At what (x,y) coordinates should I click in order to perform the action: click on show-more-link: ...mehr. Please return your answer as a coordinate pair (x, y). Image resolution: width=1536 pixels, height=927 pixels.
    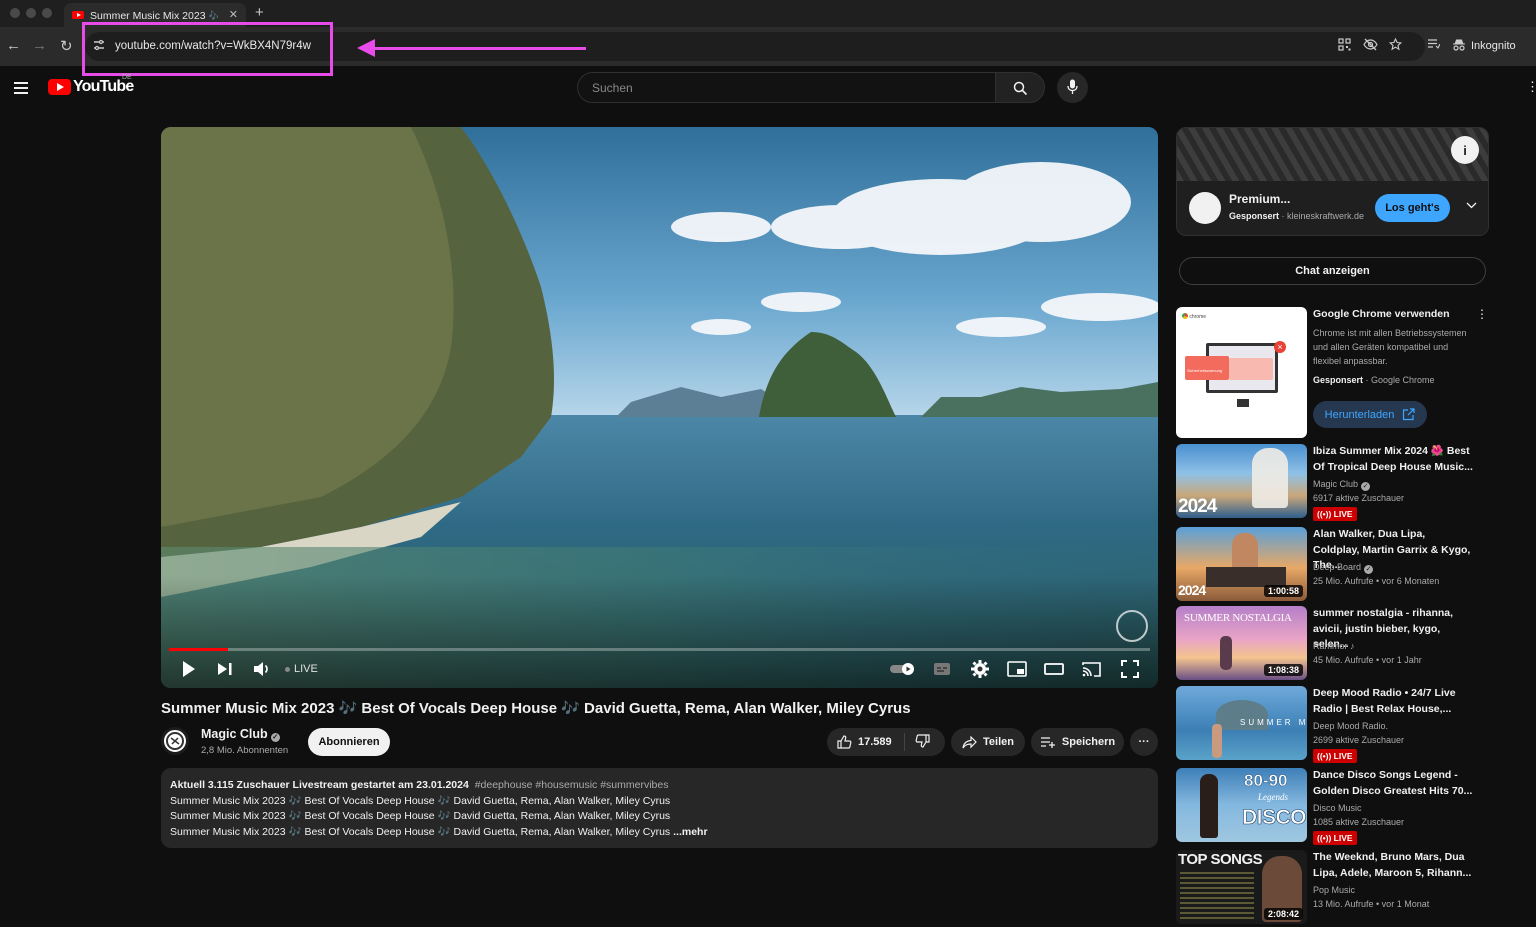
    Looking at the image, I should click on (690, 832).